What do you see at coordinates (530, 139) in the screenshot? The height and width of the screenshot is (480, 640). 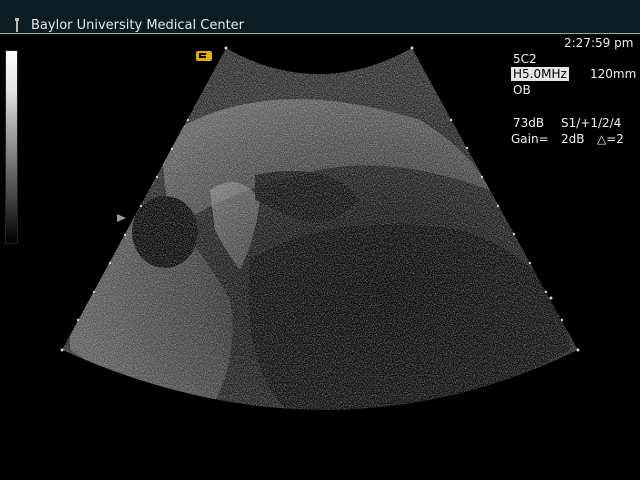 I see `gain-label: Gain=` at bounding box center [530, 139].